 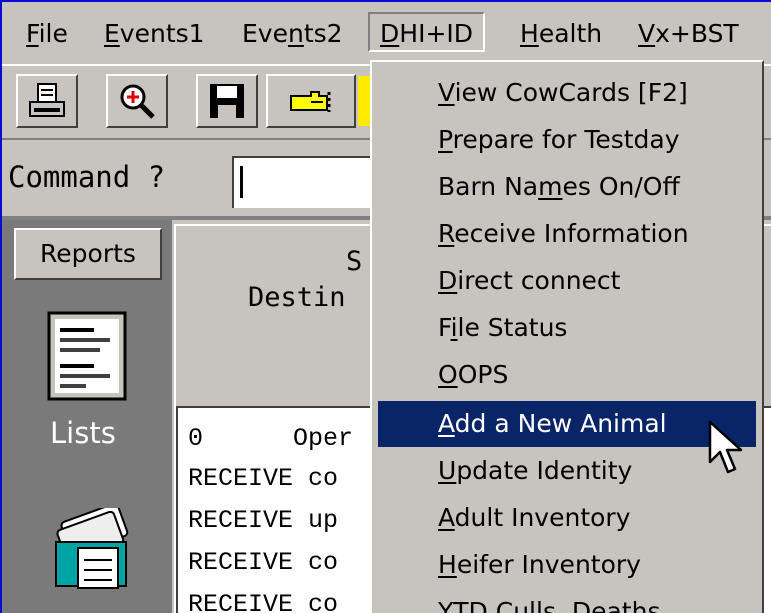 What do you see at coordinates (567, 424) in the screenshot?
I see `menu-item-add-new-animal: Add a New Animal` at bounding box center [567, 424].